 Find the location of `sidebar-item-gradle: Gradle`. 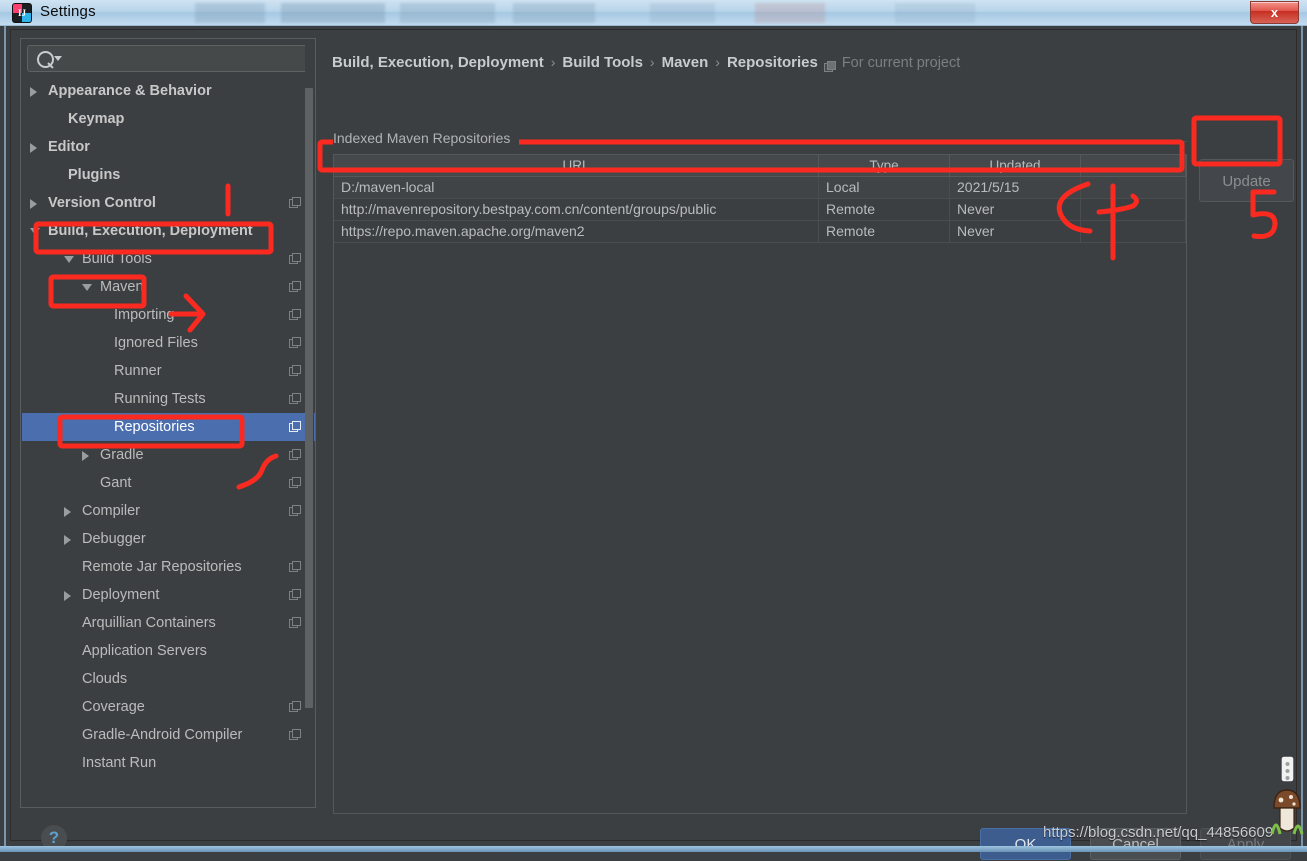

sidebar-item-gradle: Gradle is located at coordinates (168, 455).